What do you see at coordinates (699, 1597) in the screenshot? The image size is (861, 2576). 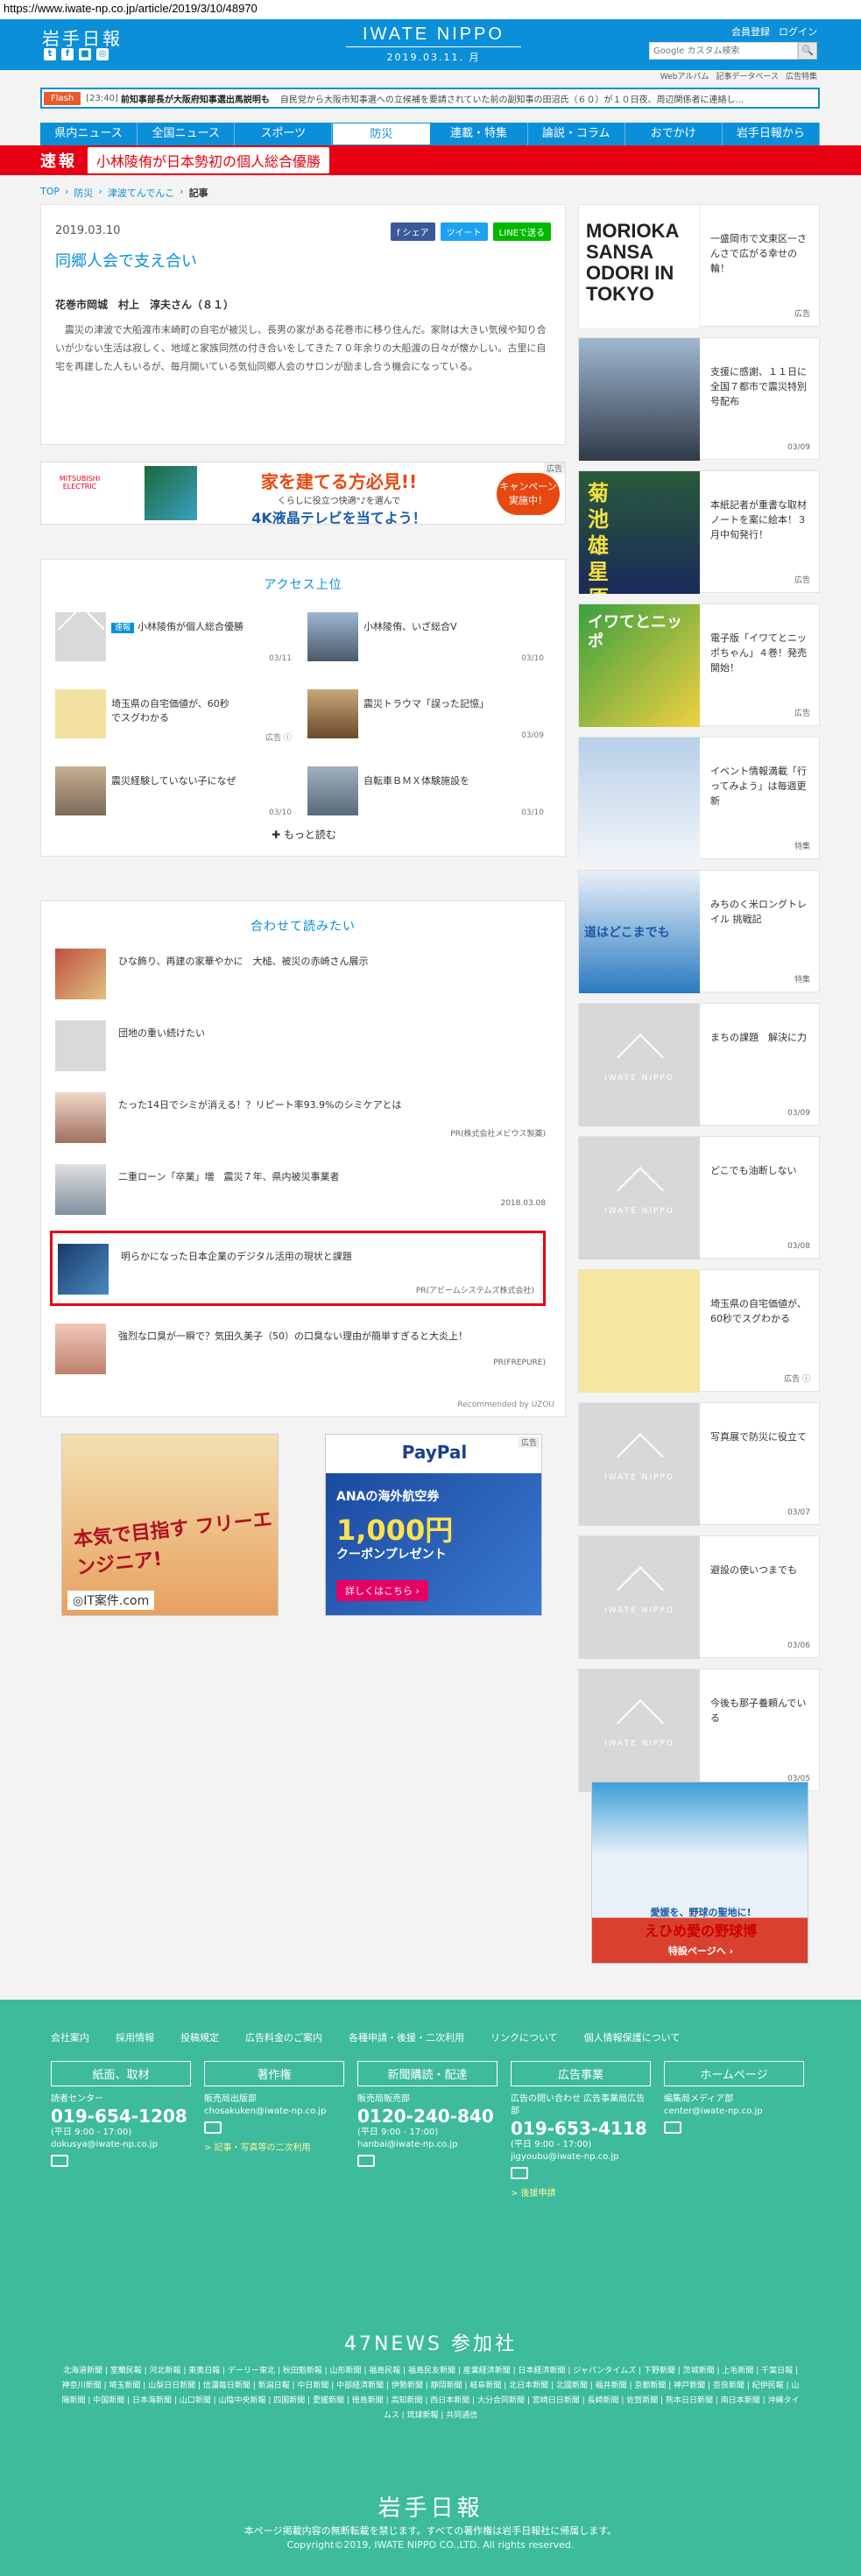 I see `sidebar-item: IWATE NIPPO 避設の使いつまでも 03/06` at bounding box center [699, 1597].